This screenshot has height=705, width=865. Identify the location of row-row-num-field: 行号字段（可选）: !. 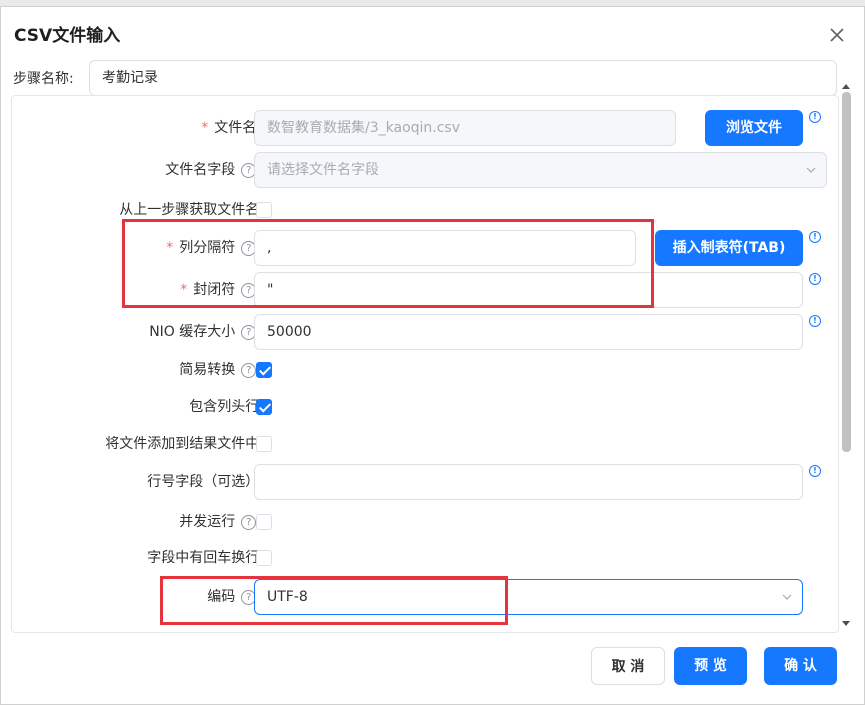
(425, 482).